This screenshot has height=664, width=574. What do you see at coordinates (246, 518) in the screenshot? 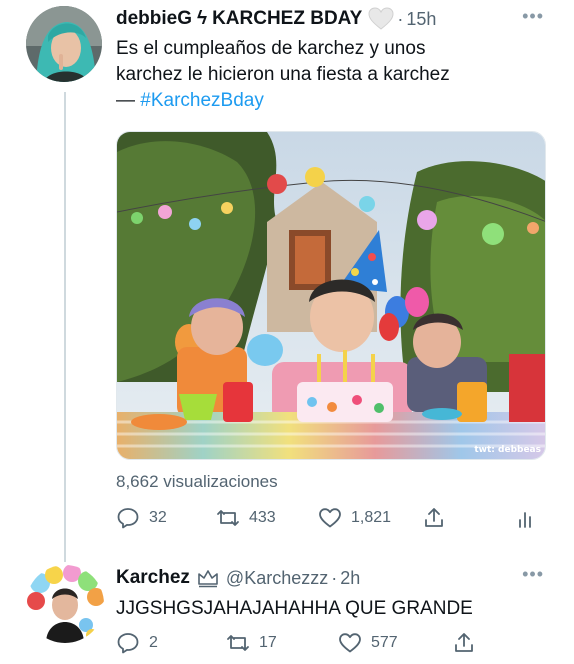
I see `retweet-button: 433` at bounding box center [246, 518].